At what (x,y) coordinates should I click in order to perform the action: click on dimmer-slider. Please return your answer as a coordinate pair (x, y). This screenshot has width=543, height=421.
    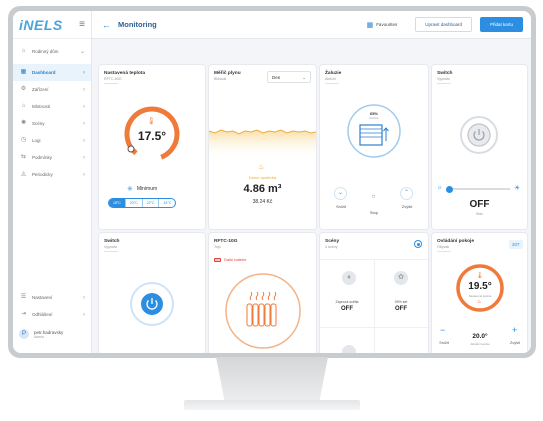
    Looking at the image, I should click on (478, 189).